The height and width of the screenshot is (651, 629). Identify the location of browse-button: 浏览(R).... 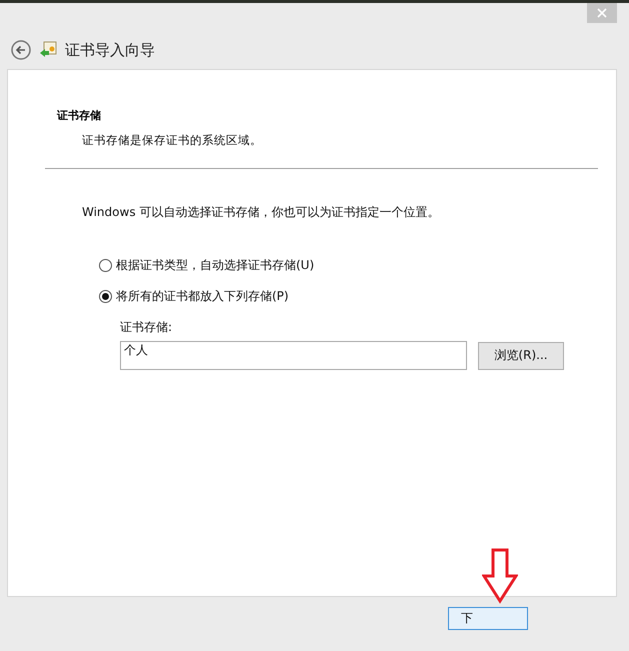
(521, 356).